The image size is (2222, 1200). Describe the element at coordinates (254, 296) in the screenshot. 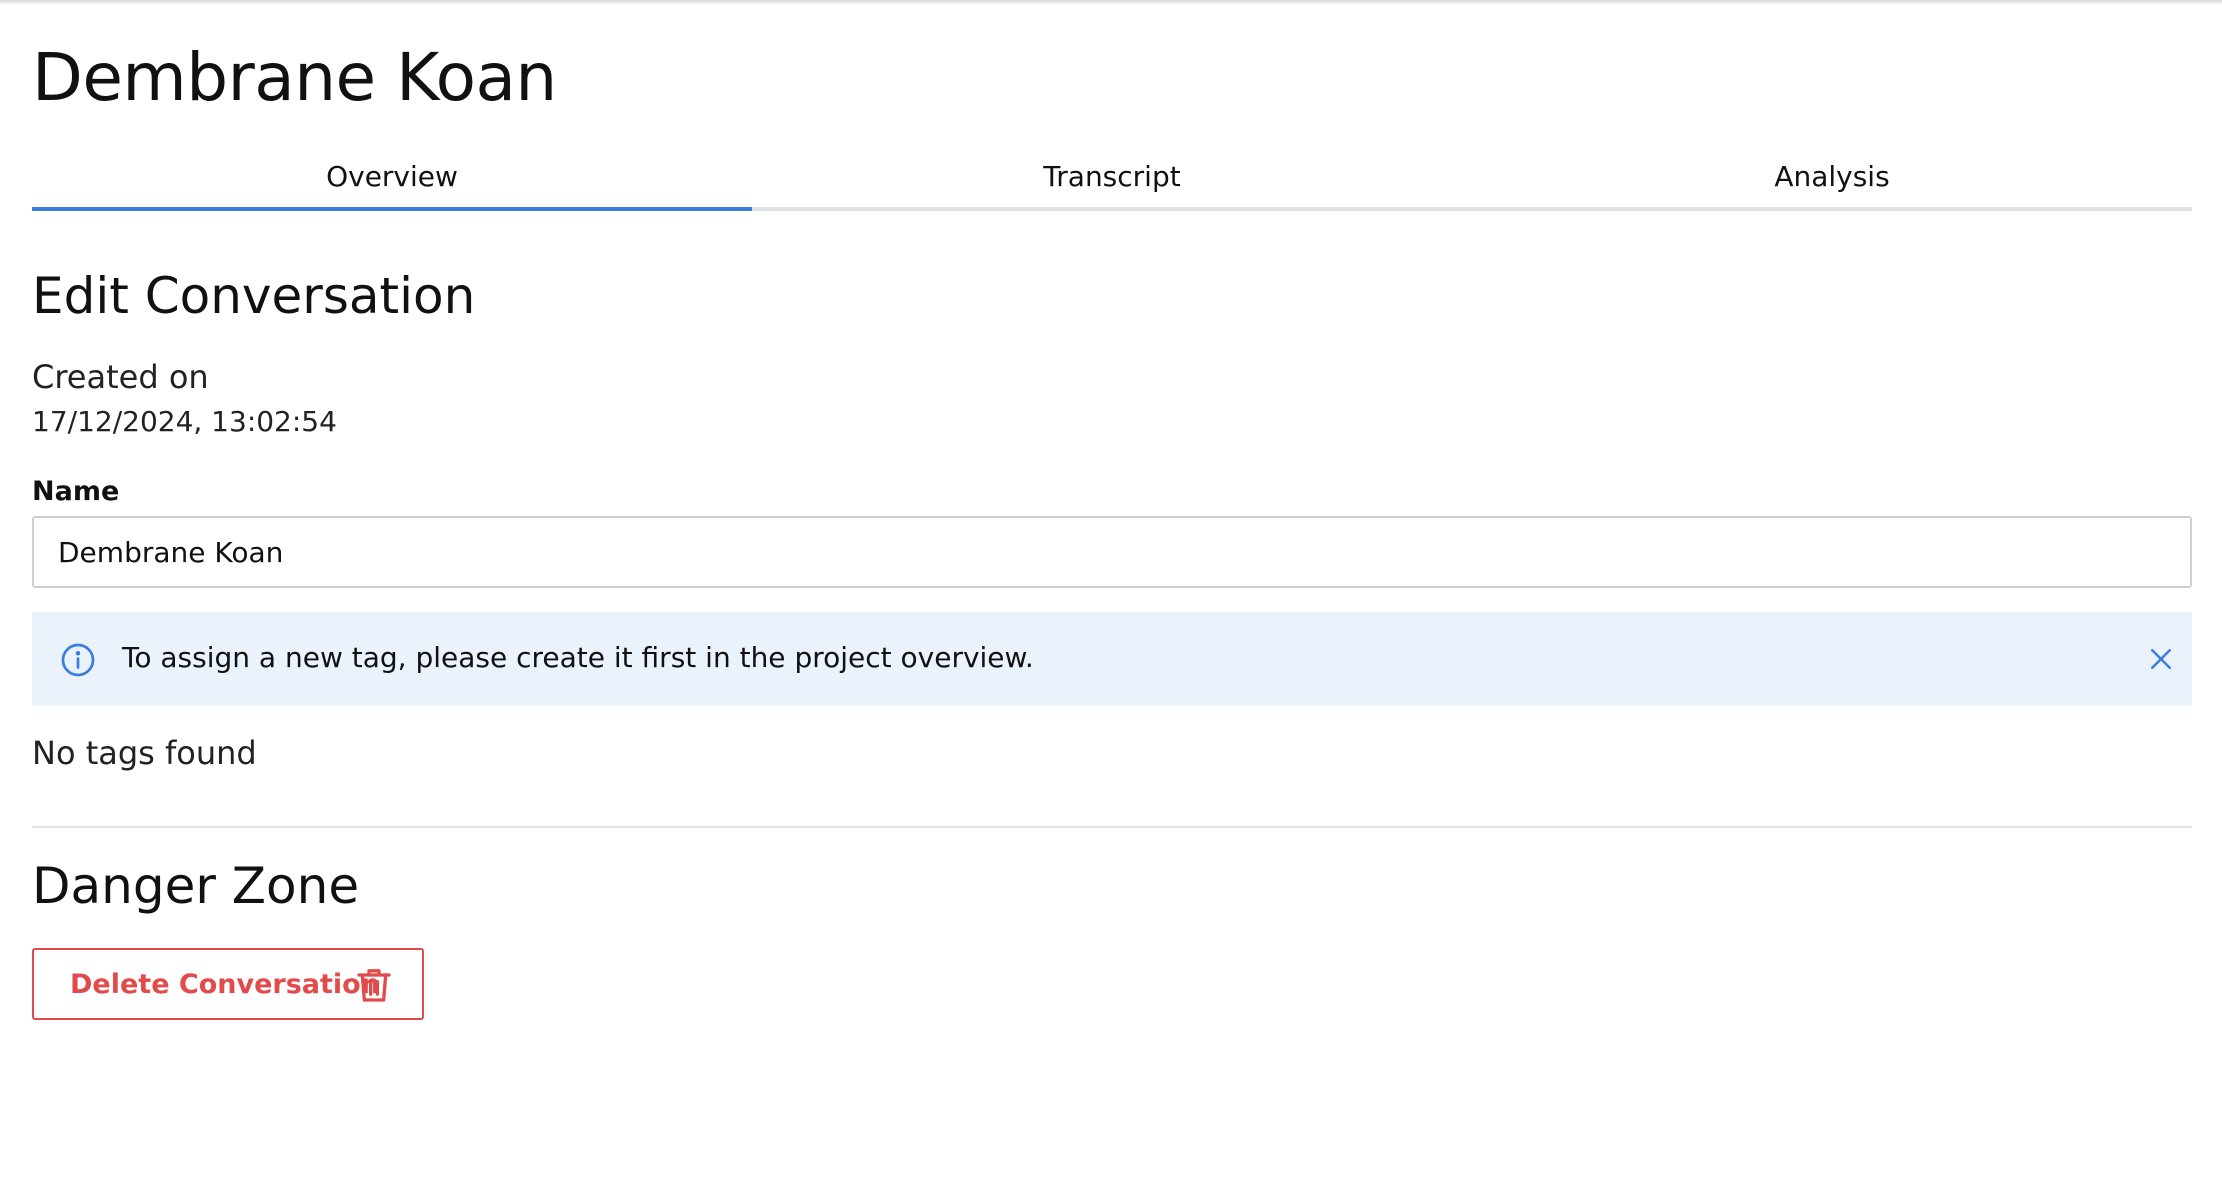

I see `edit-conversation-heading: Edit Conversation` at that location.